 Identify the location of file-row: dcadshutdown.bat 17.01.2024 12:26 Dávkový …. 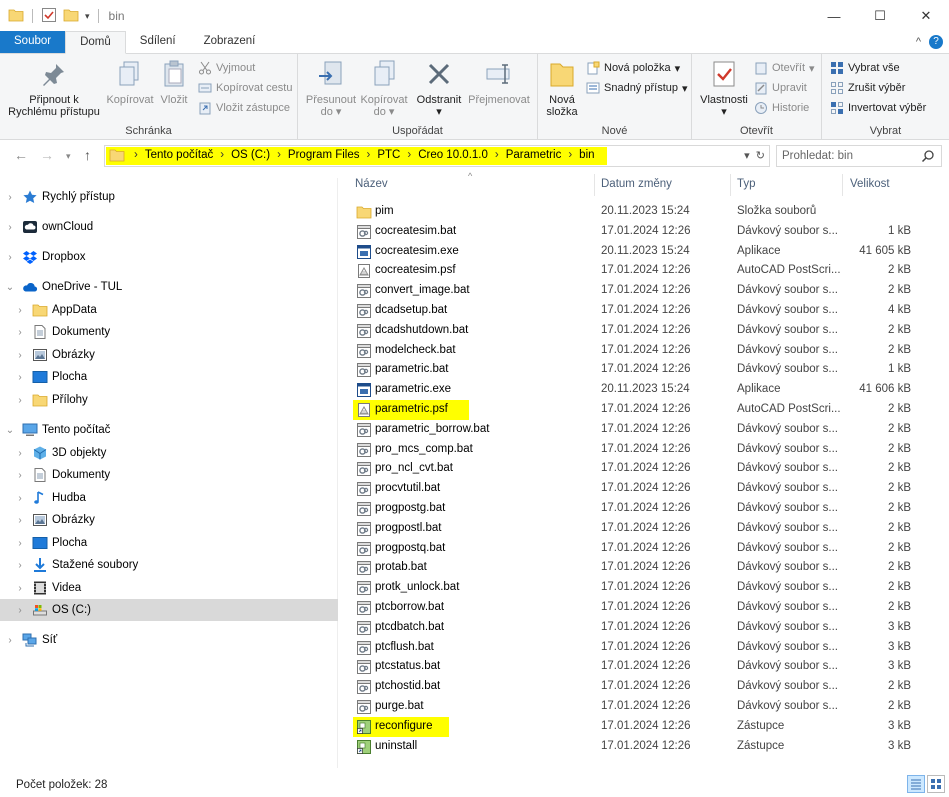
(630, 331).